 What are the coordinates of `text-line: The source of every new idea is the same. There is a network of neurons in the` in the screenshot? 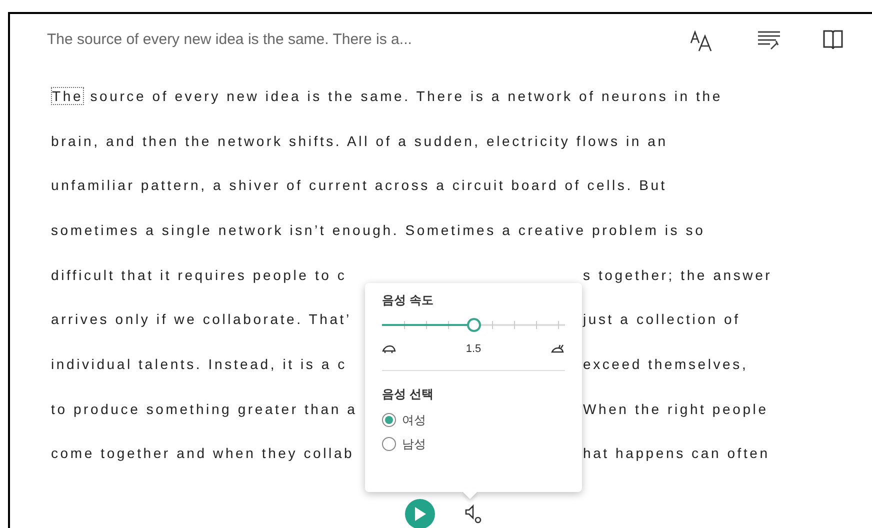 It's located at (386, 96).